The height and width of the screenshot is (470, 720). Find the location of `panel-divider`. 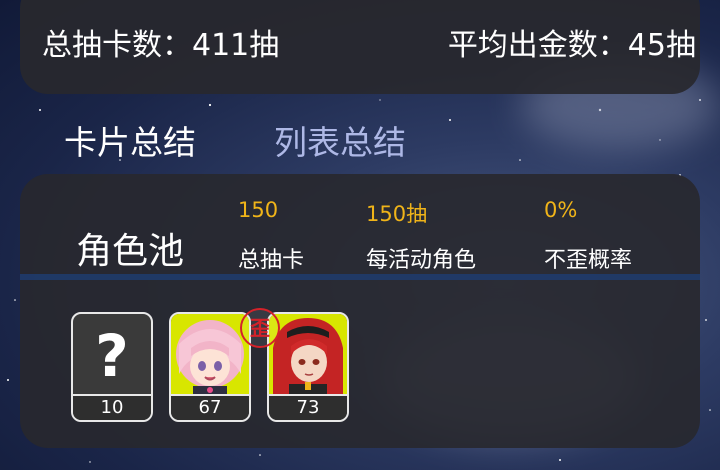

panel-divider is located at coordinates (360, 277).